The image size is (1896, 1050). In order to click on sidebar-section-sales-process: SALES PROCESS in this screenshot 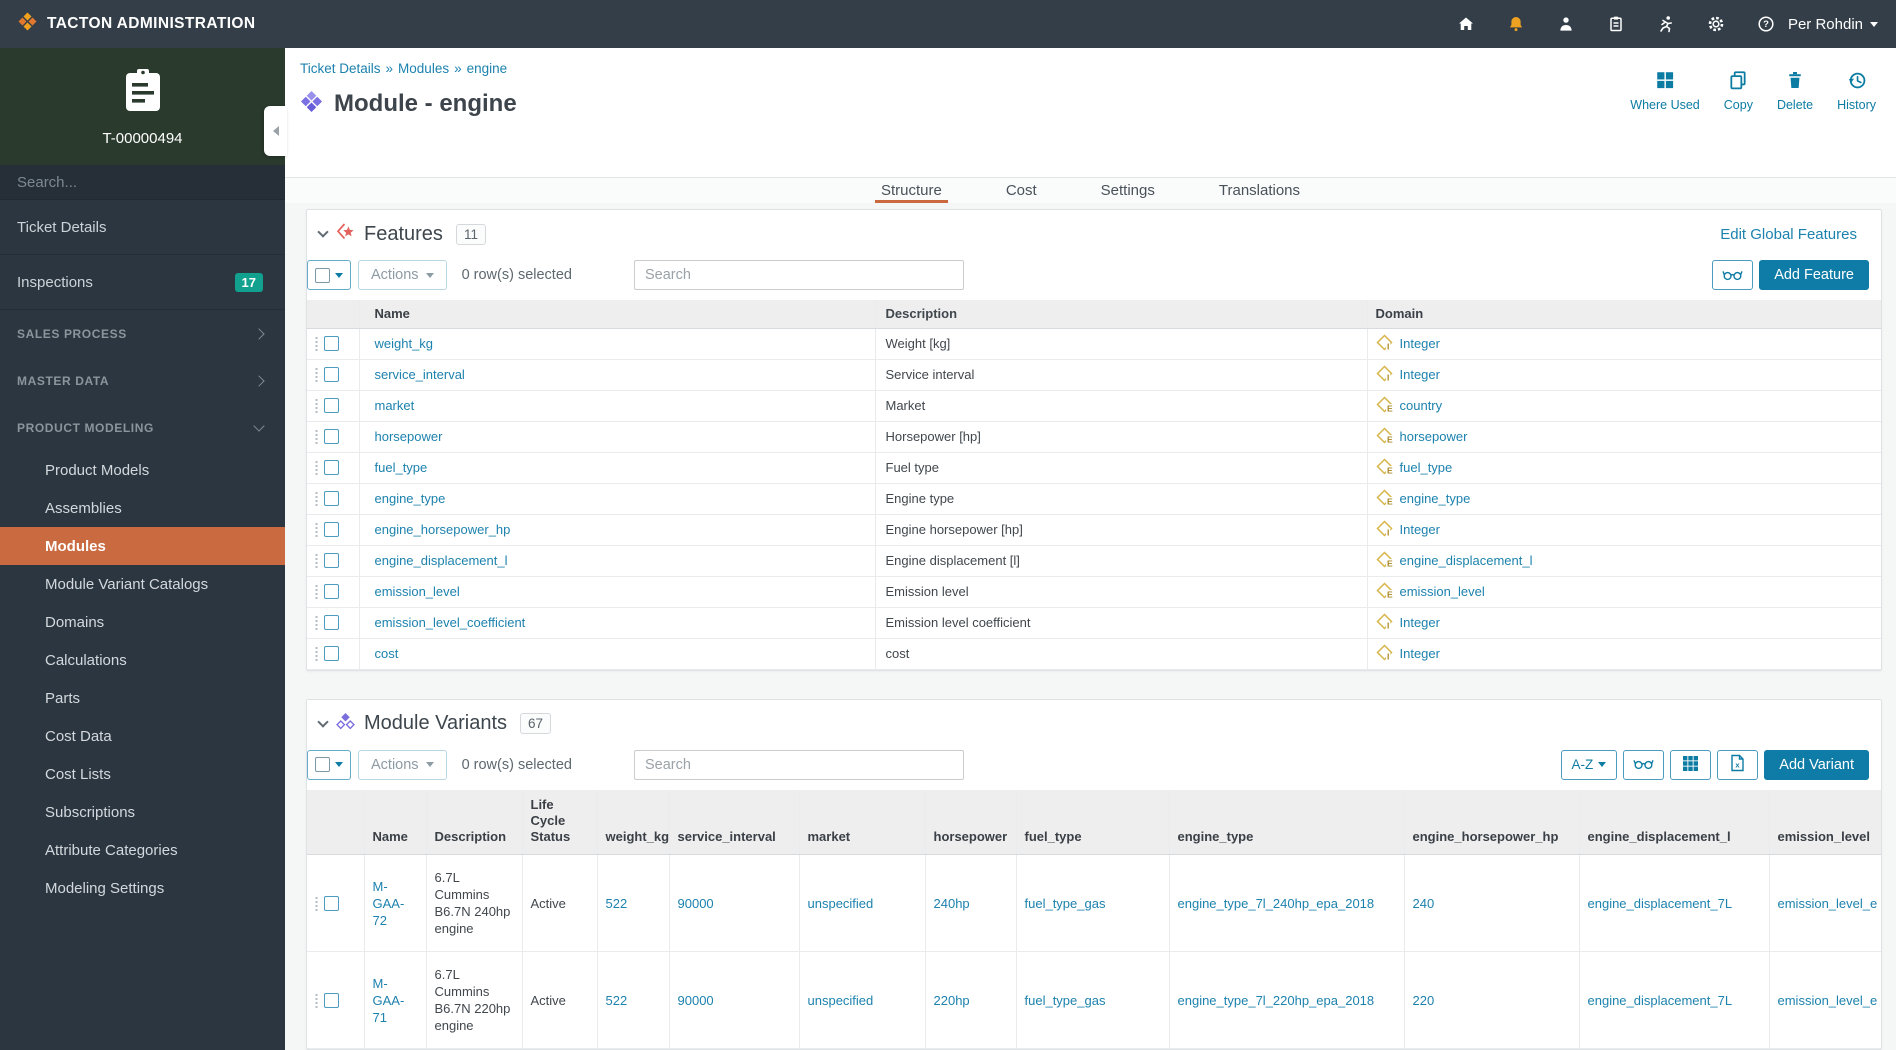, I will do `click(142, 333)`.